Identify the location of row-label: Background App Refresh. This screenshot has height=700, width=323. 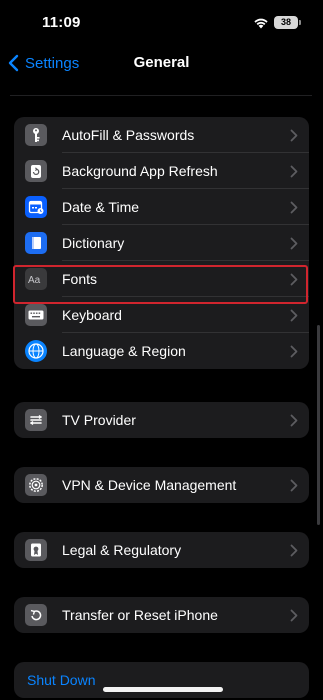
(140, 171).